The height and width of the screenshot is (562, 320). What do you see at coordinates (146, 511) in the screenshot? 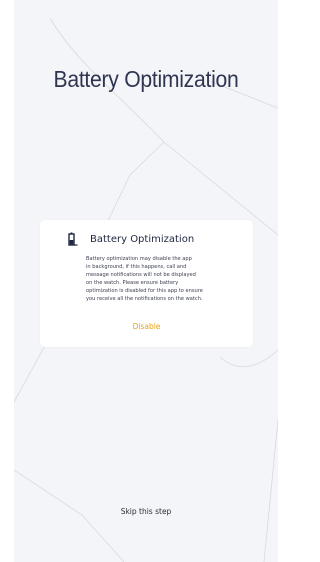
I see `skip-step-button: Skip this step` at bounding box center [146, 511].